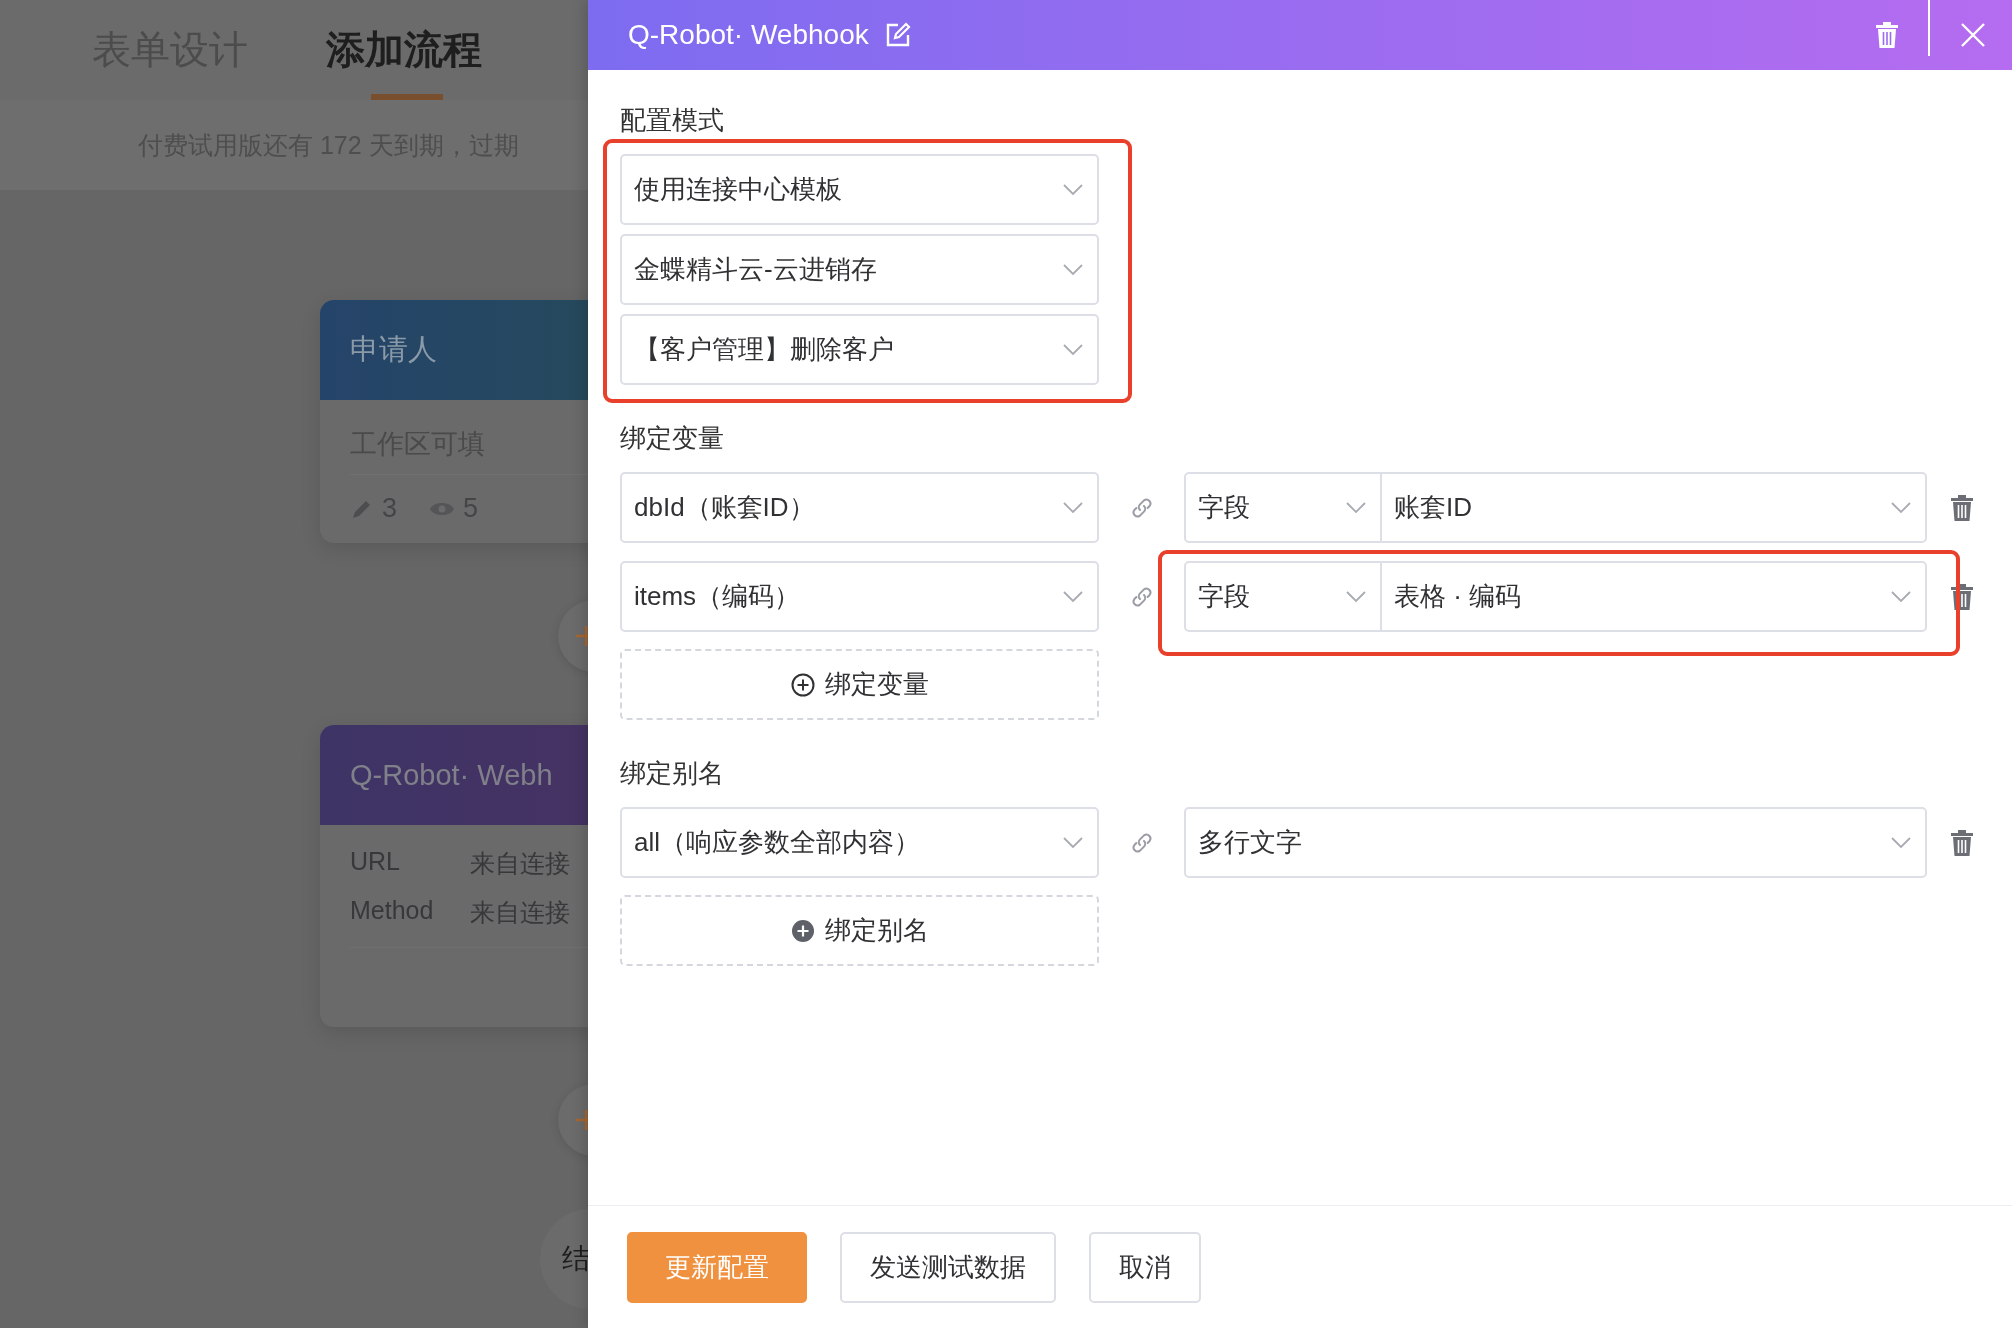 The width and height of the screenshot is (2012, 1328). What do you see at coordinates (1555, 842) in the screenshot?
I see `select-field: 多行文字` at bounding box center [1555, 842].